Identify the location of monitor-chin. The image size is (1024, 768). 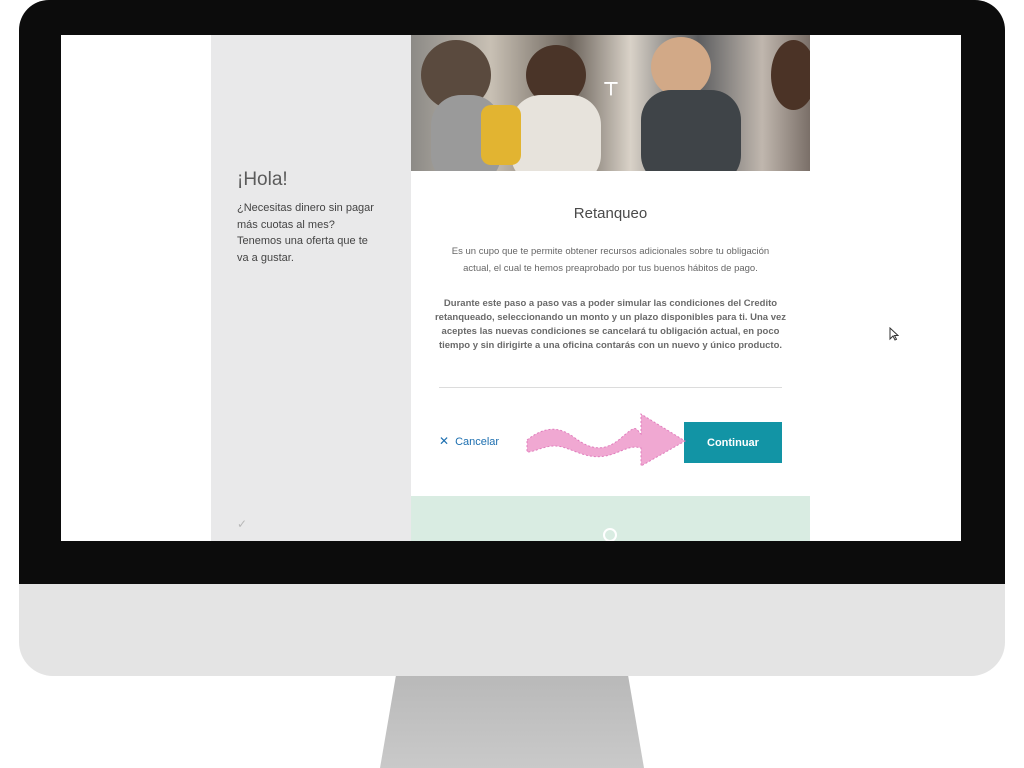
(512, 630).